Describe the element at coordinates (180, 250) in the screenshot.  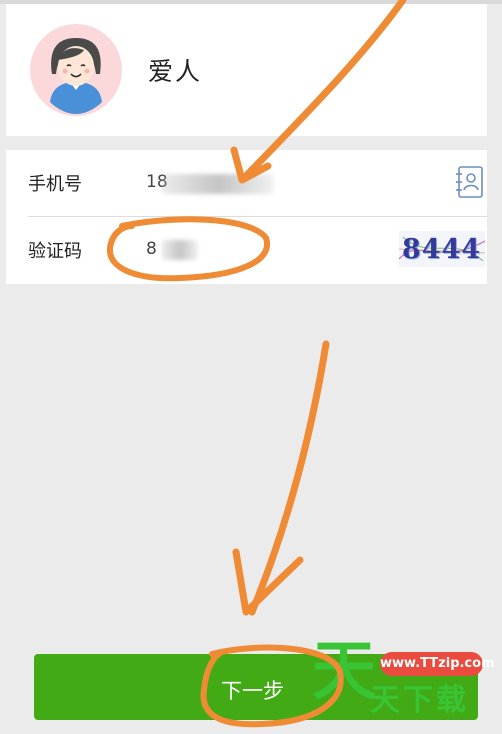
I see `code-value-blur` at that location.